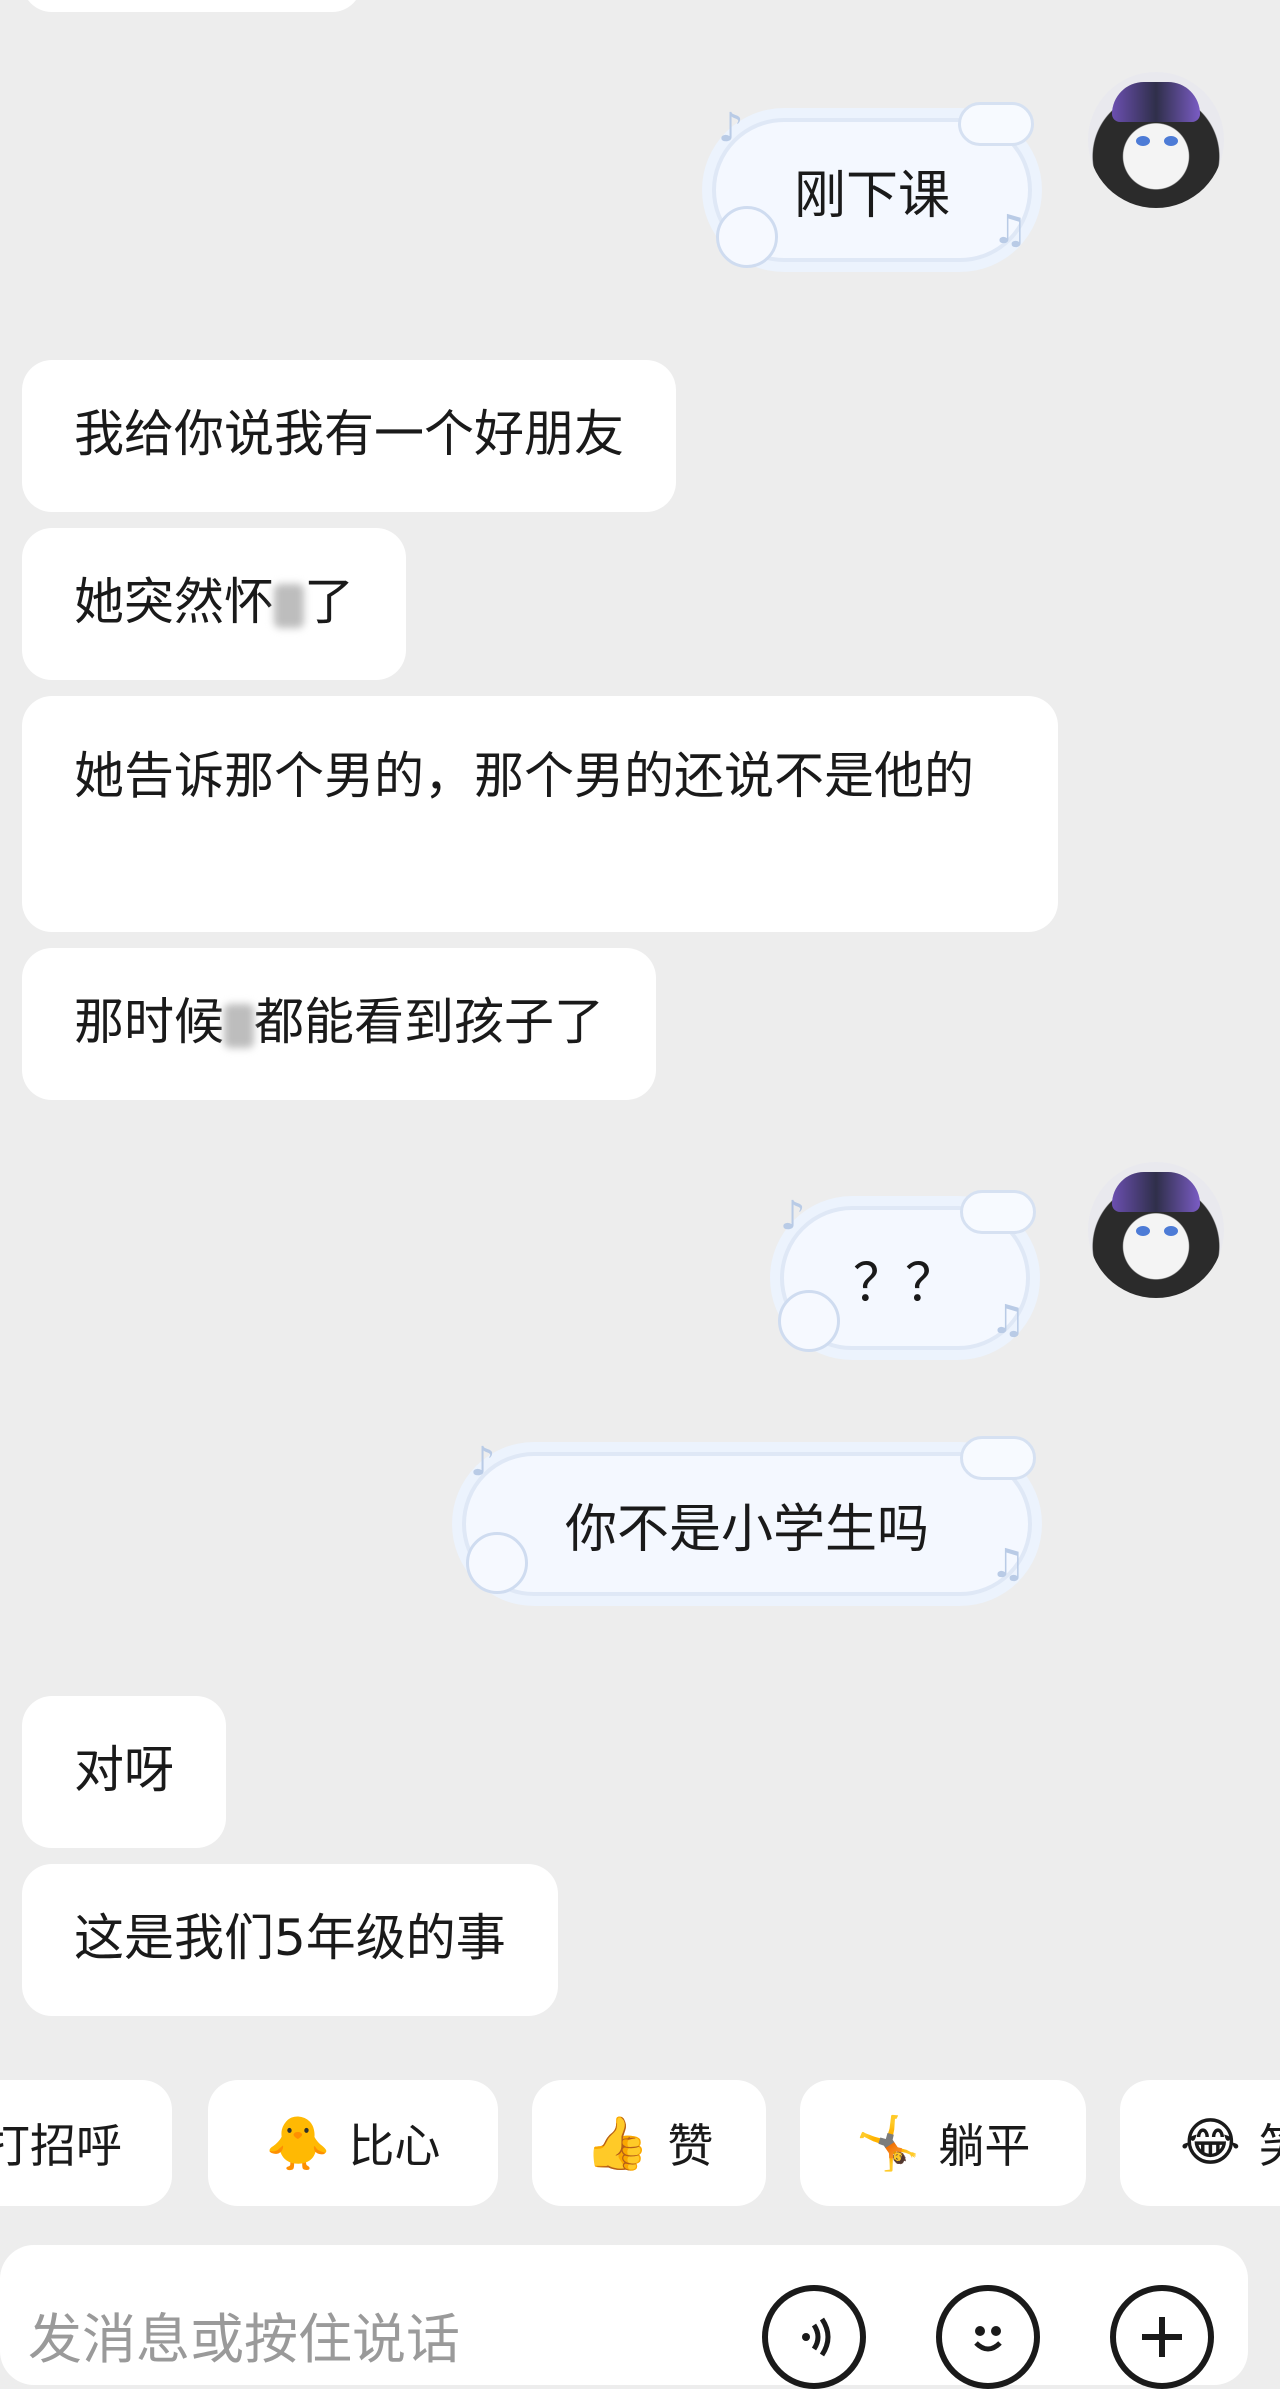 The width and height of the screenshot is (1280, 2389). I want to click on quick-reply-heart: 🐥 比心, so click(353, 2143).